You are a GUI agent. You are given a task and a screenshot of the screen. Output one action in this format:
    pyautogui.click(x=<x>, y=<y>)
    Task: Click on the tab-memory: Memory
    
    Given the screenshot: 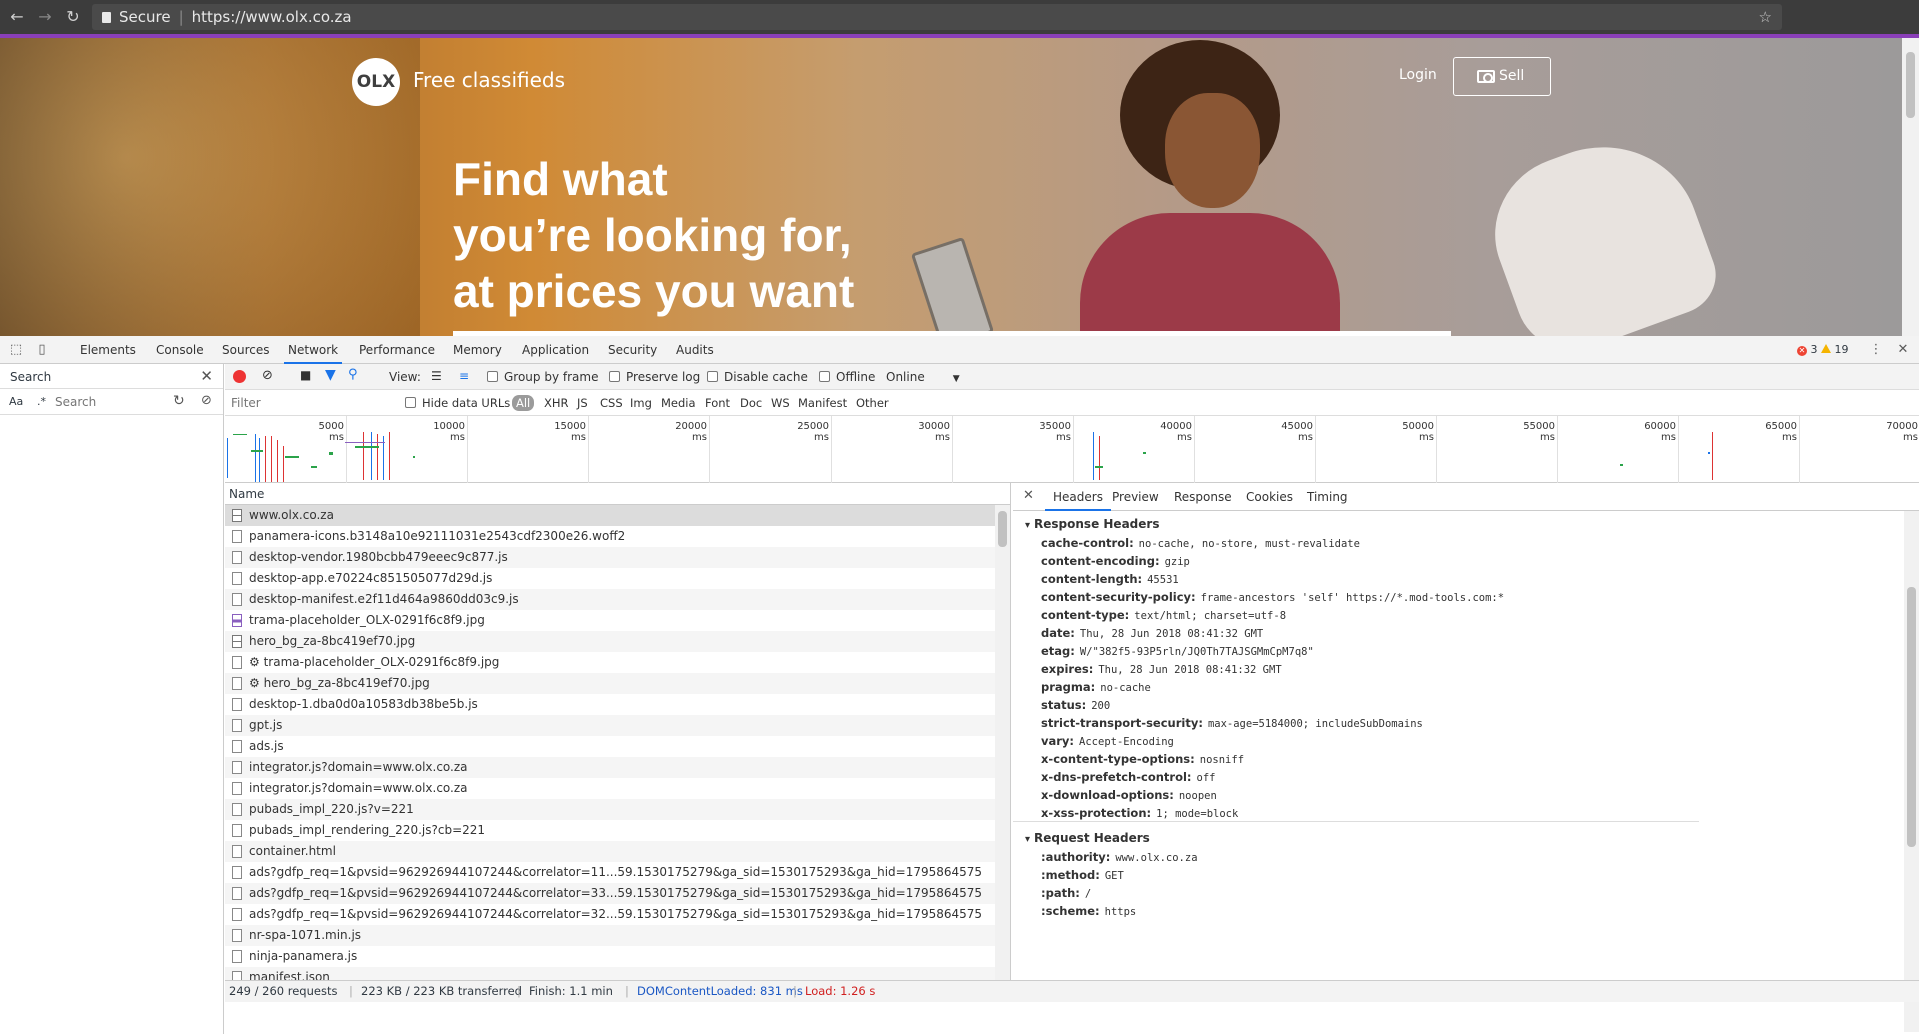 What is the action you would take?
    pyautogui.click(x=477, y=350)
    